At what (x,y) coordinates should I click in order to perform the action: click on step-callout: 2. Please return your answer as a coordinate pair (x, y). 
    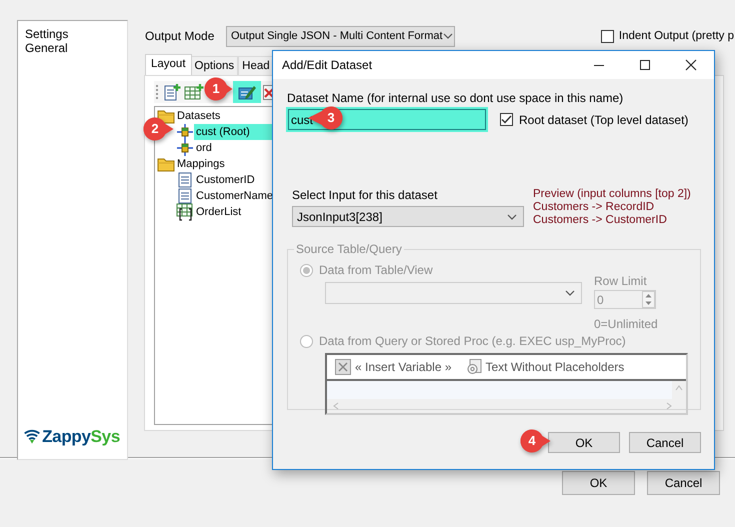
    Looking at the image, I should click on (158, 129).